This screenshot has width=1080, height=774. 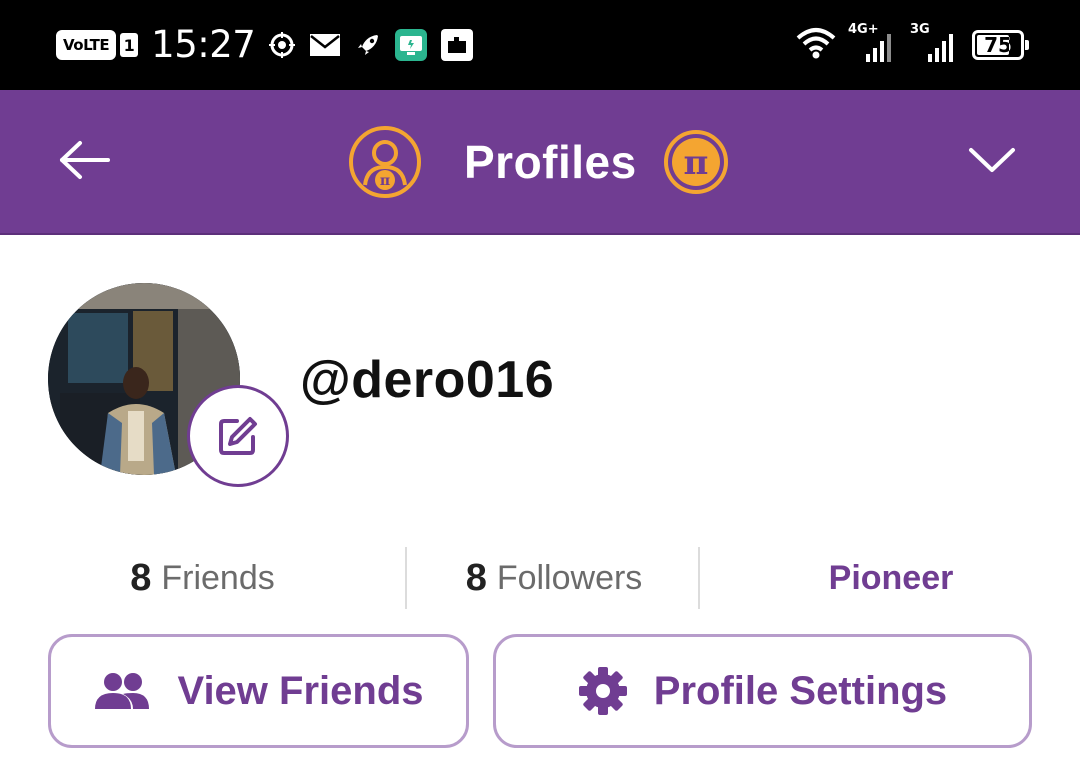 I want to click on cast-app-icon, so click(x=411, y=45).